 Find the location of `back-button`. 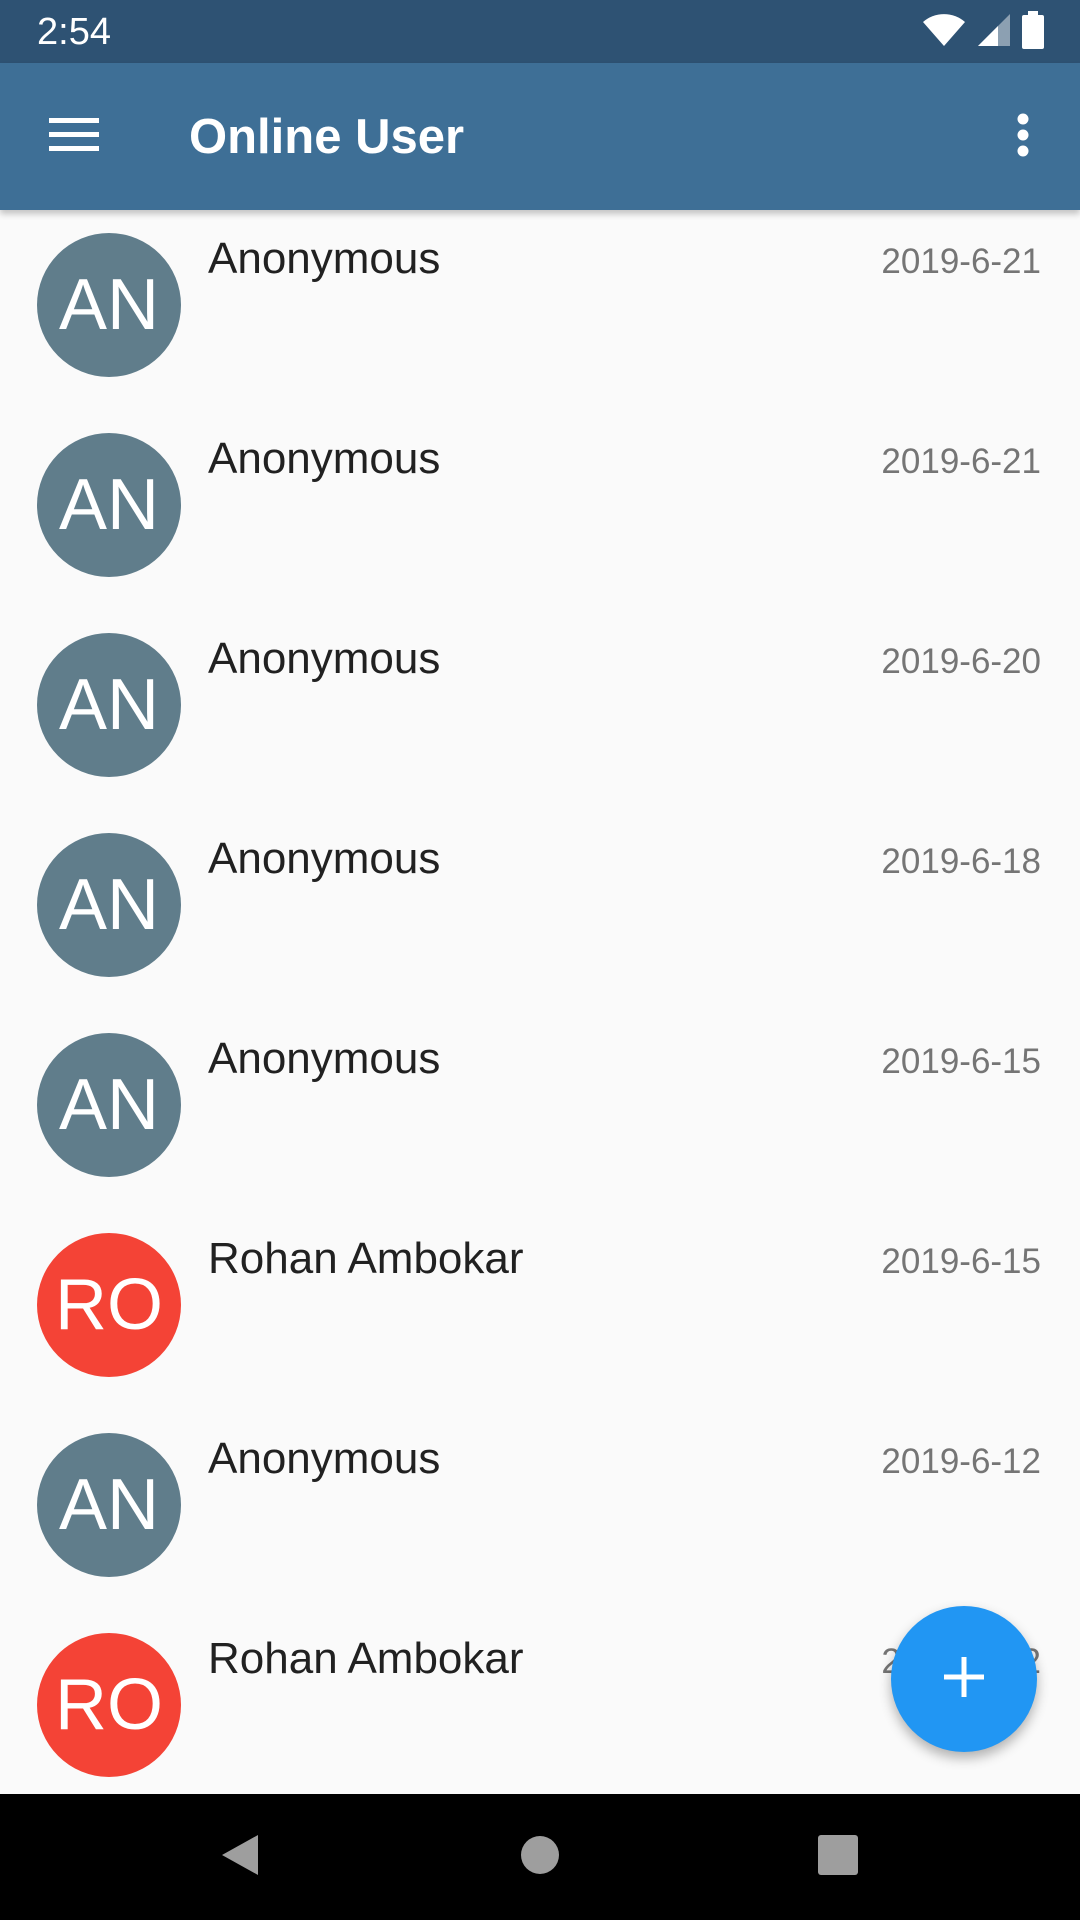

back-button is located at coordinates (240, 1857).